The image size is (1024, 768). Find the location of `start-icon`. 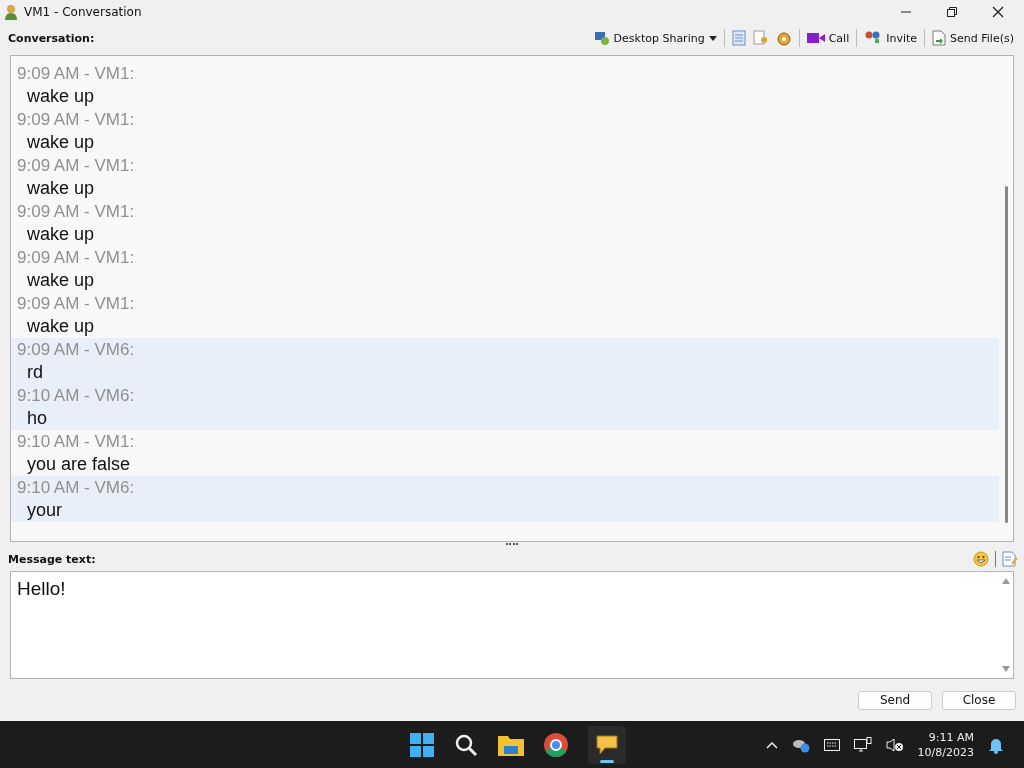

start-icon is located at coordinates (422, 744).